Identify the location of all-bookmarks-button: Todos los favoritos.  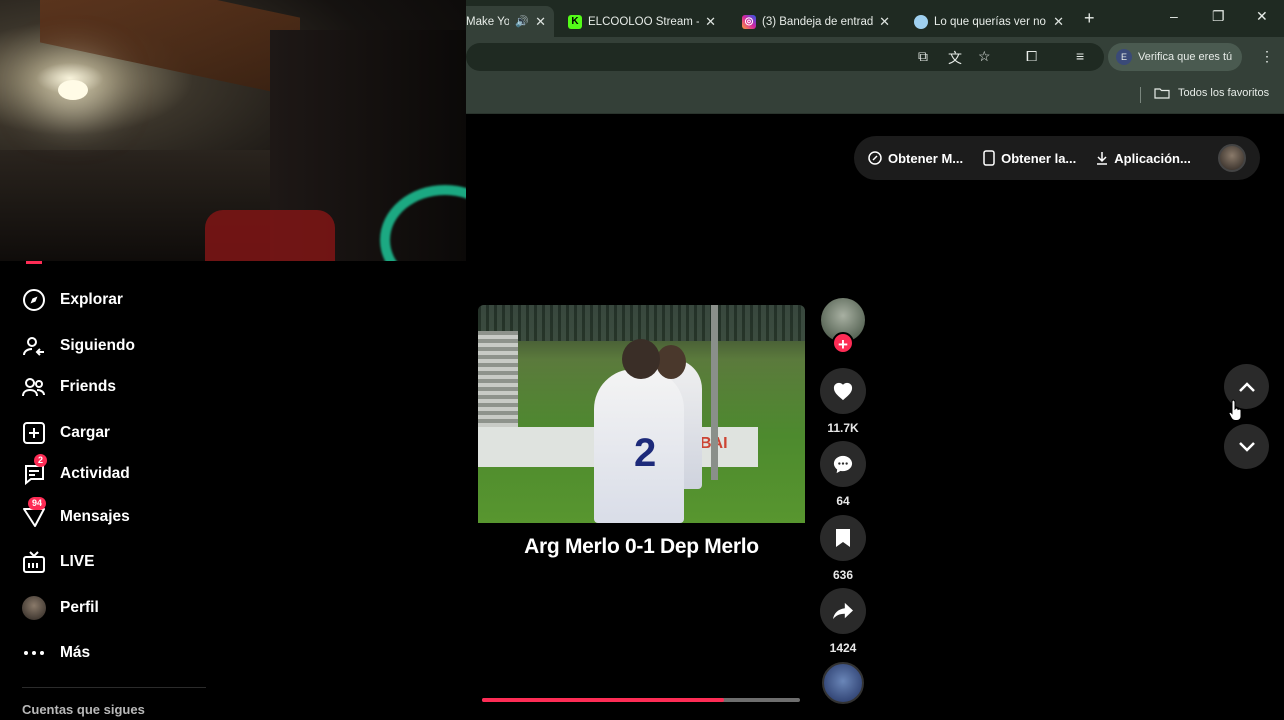
(1211, 93).